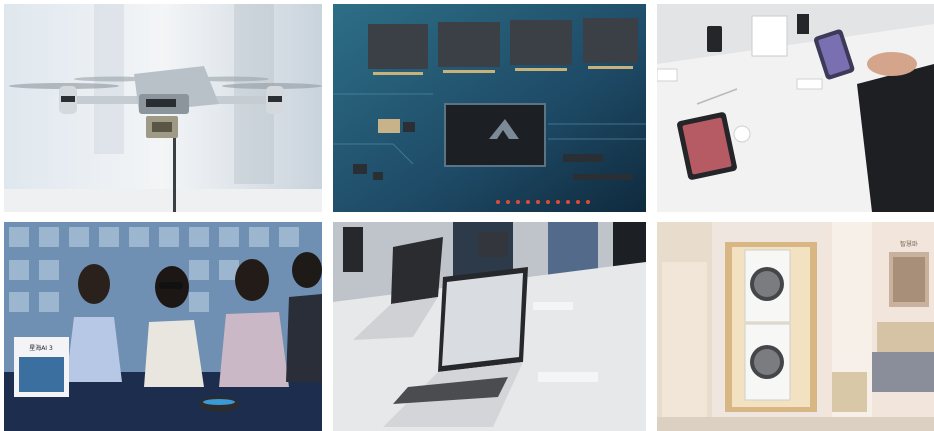 This screenshot has width=934, height=431. Describe the element at coordinates (41, 348) in the screenshot. I see `poster-label: 星海AI 3` at that location.